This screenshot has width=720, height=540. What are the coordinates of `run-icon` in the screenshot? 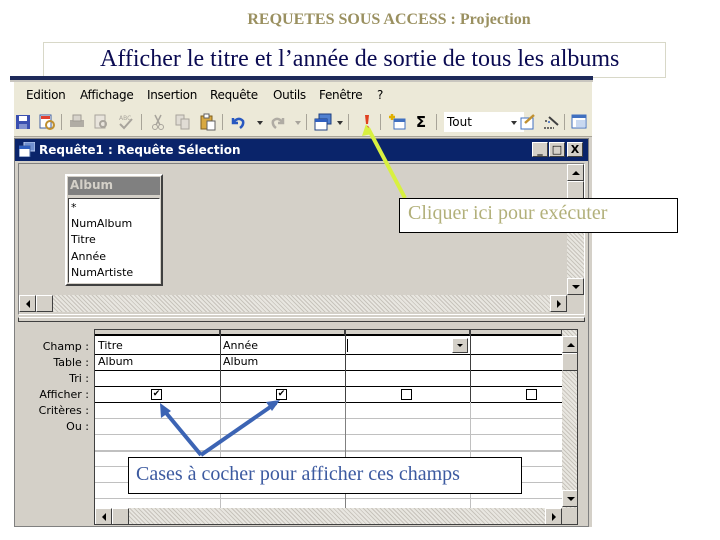 It's located at (367, 122).